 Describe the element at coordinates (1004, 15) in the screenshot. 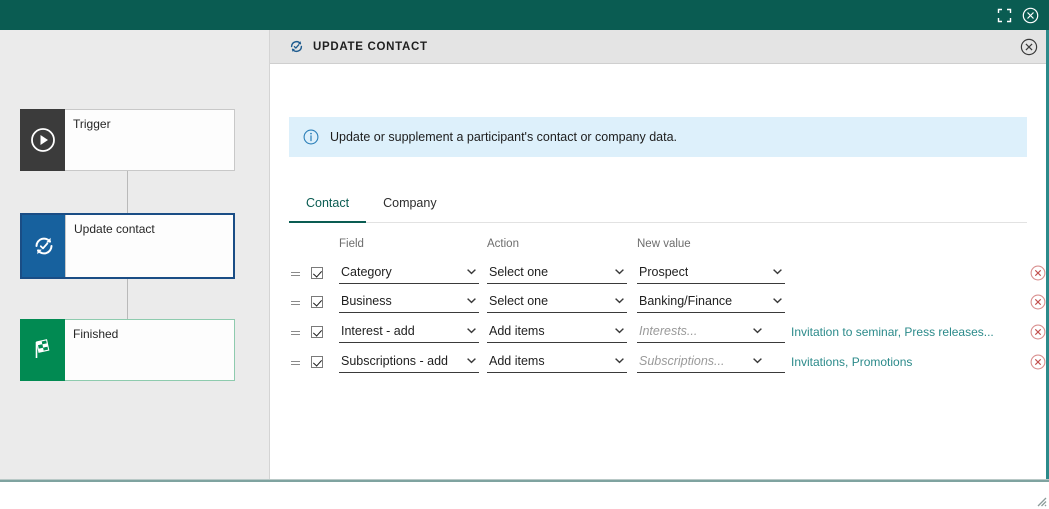

I see `expand-icon` at that location.